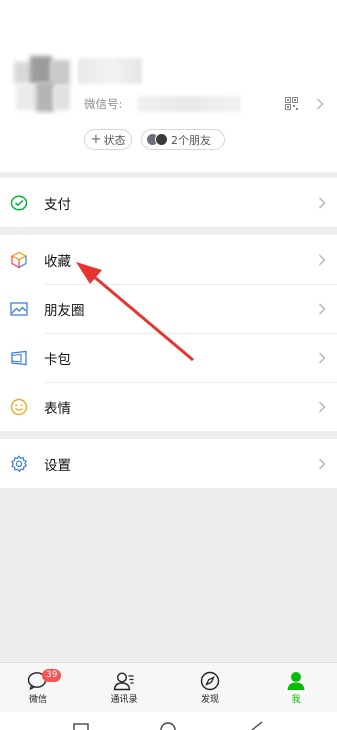 The width and height of the screenshot is (337, 730). Describe the element at coordinates (168, 259) in the screenshot. I see `menu-item-favorites: 收藏` at that location.